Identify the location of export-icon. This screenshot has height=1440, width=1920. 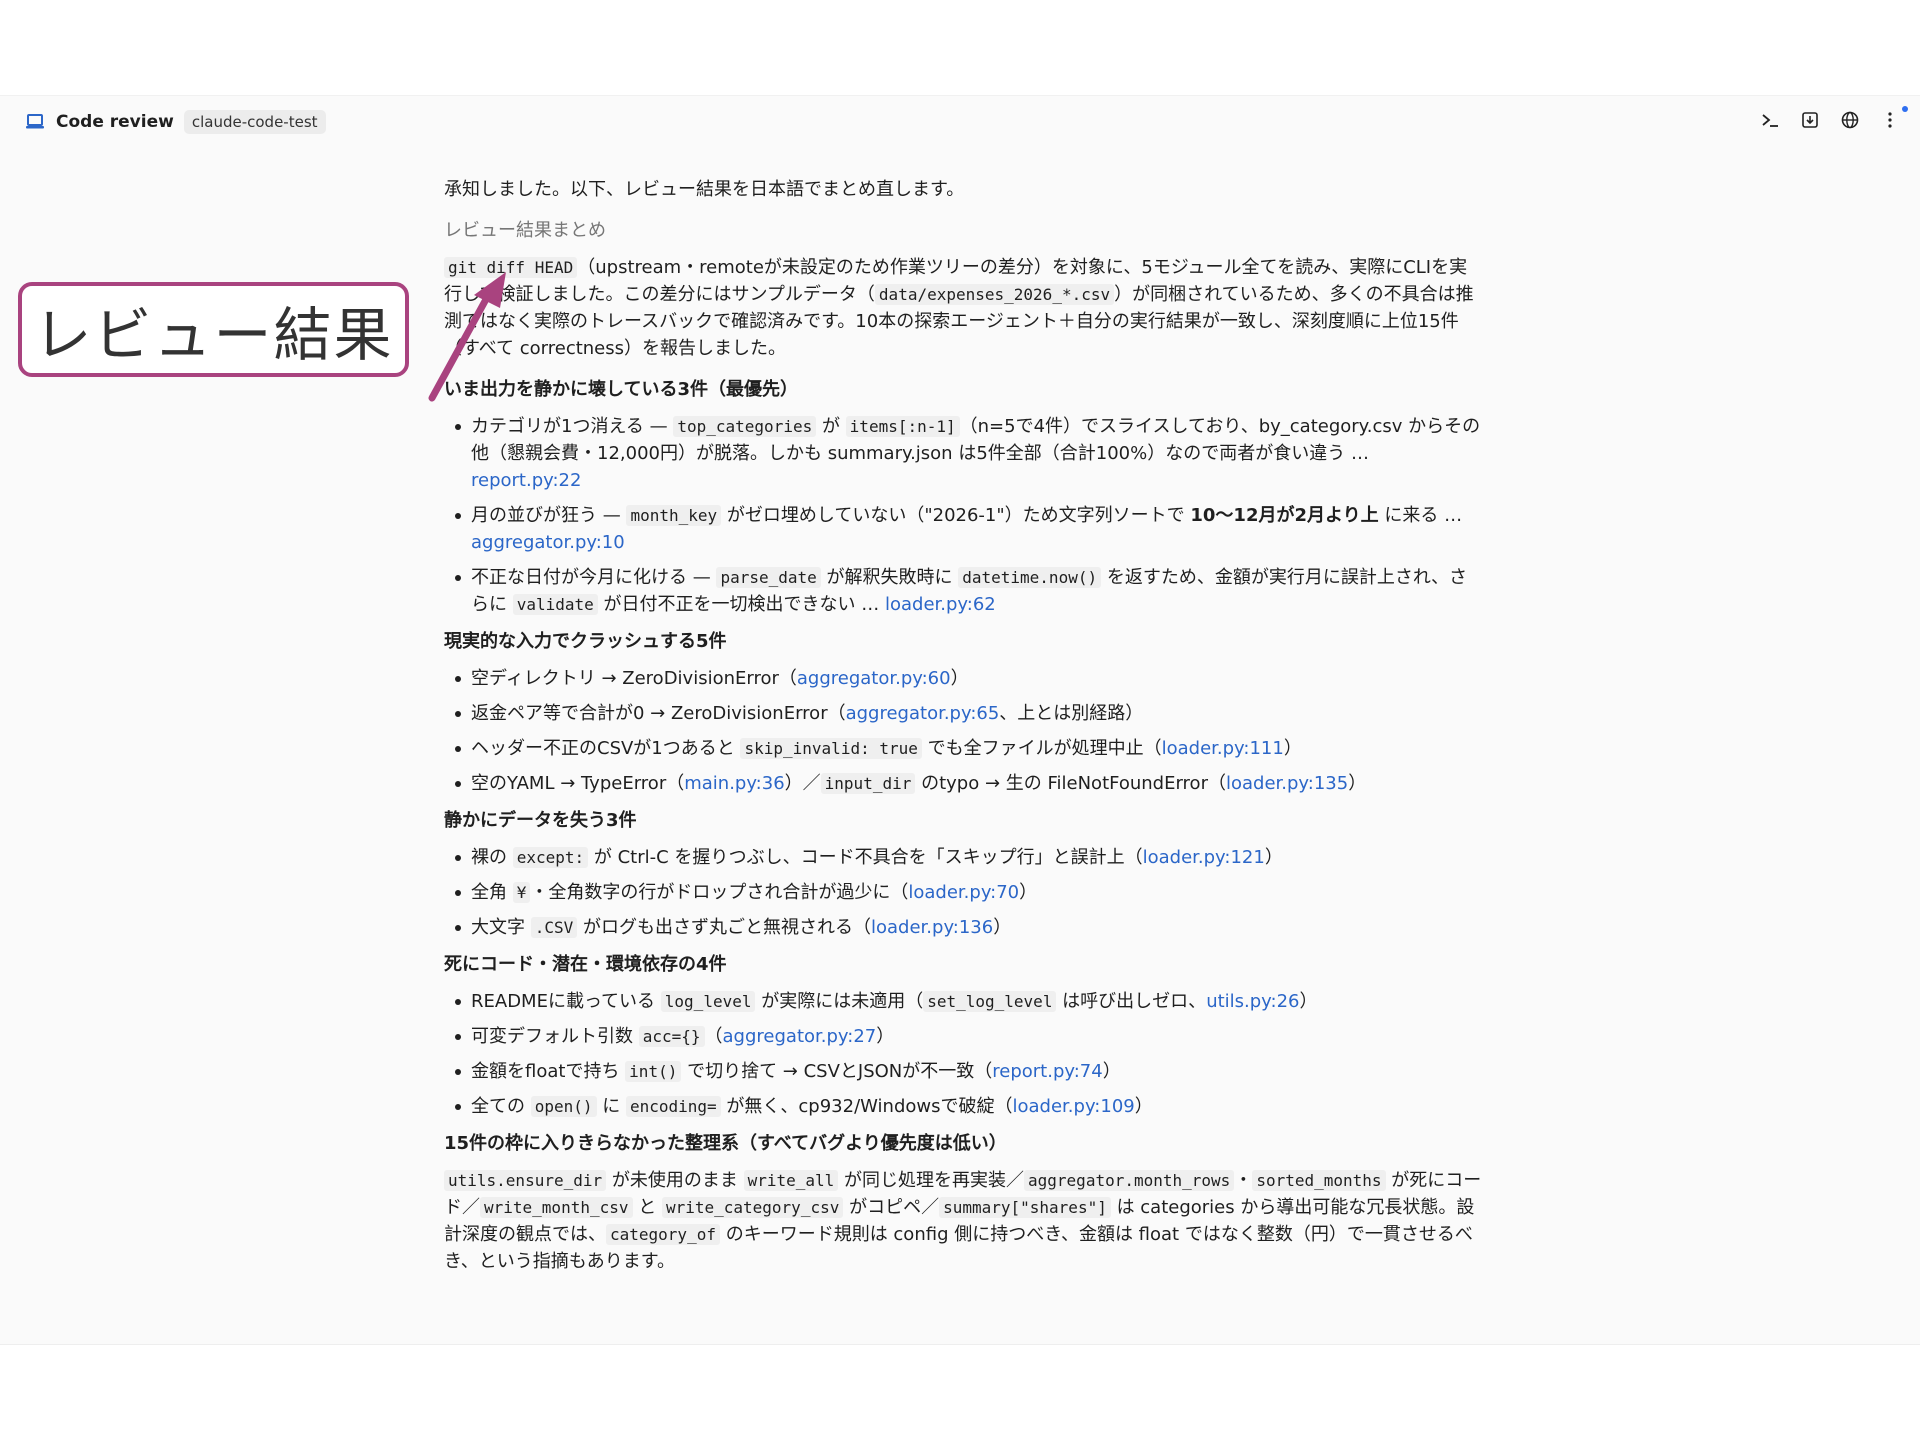
(1810, 120).